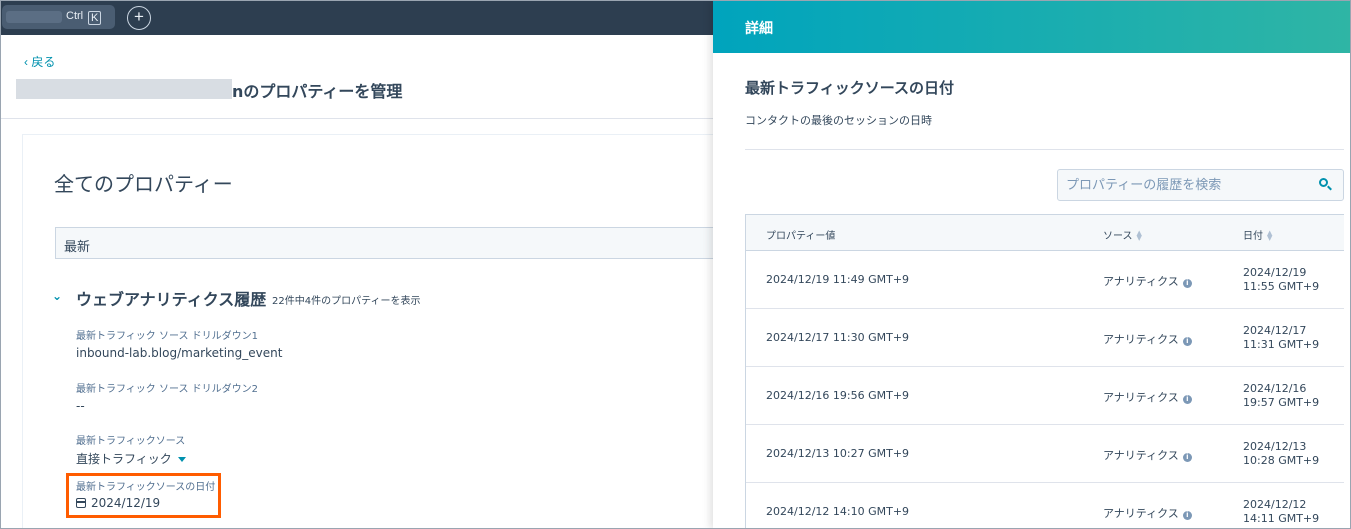 The height and width of the screenshot is (529, 1351). What do you see at coordinates (1281, 286) in the screenshot?
I see `time-line: 11:55 GMT+9` at bounding box center [1281, 286].